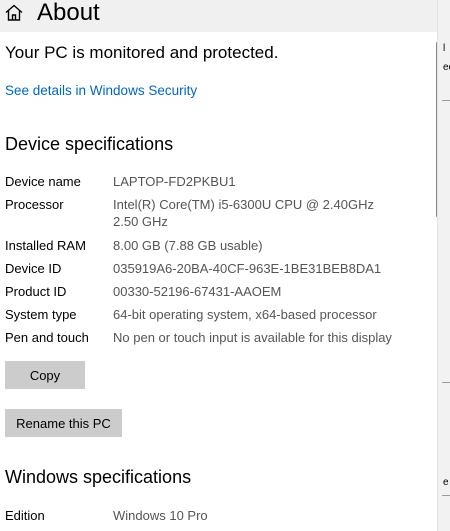 This screenshot has height=531, width=450. What do you see at coordinates (247, 268) in the screenshot?
I see `spec-value: 035919A6-20BA-40CF-963E-1BE31BEB8DA1` at bounding box center [247, 268].